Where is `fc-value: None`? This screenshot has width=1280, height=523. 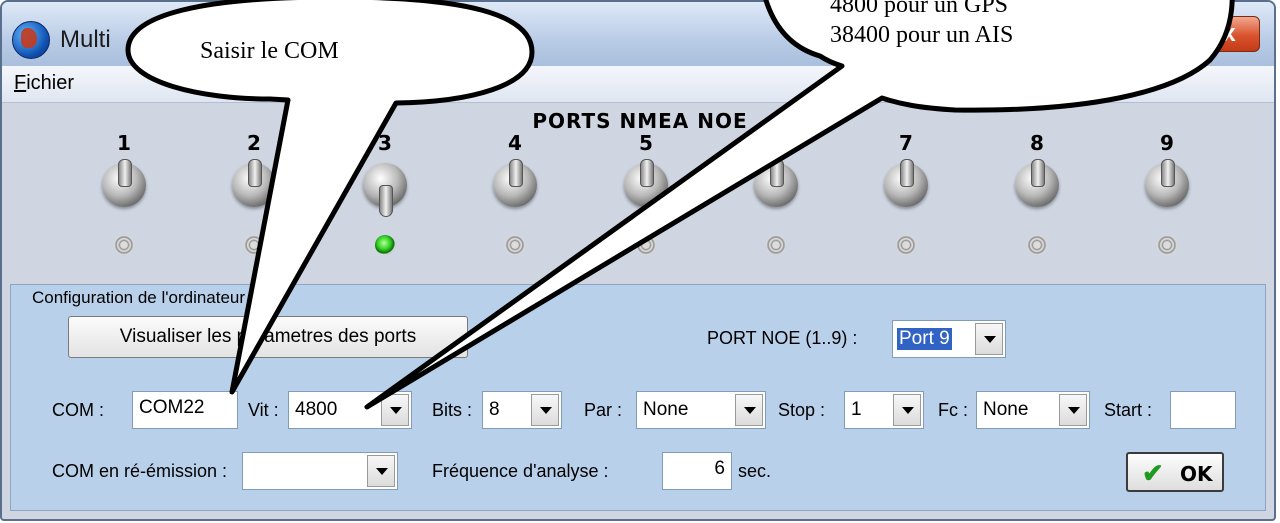 fc-value: None is located at coordinates (1006, 409).